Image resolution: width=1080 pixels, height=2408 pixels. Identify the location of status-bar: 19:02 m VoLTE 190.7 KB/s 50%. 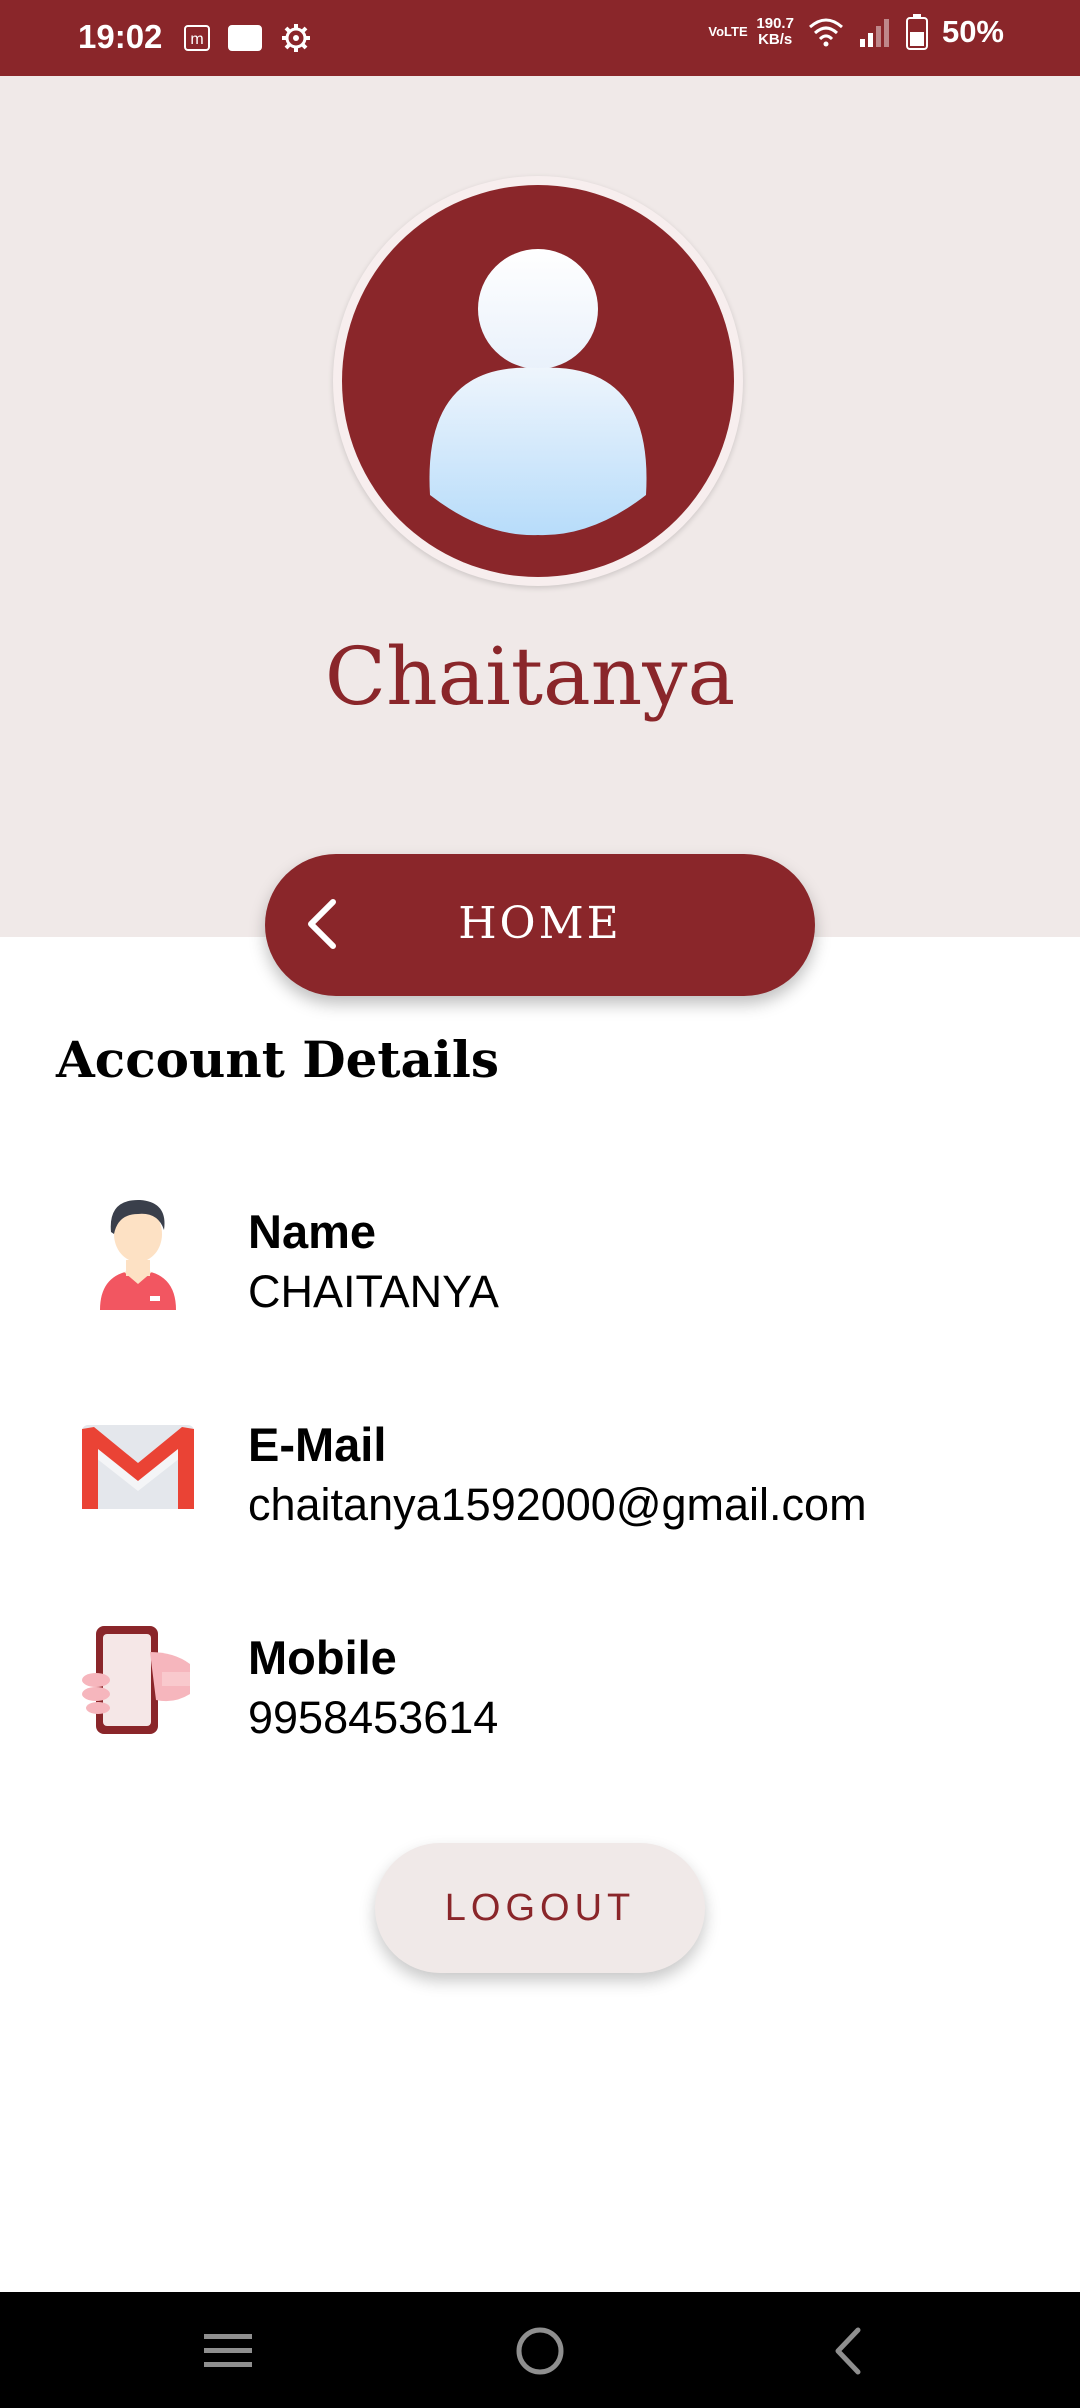
(540, 38).